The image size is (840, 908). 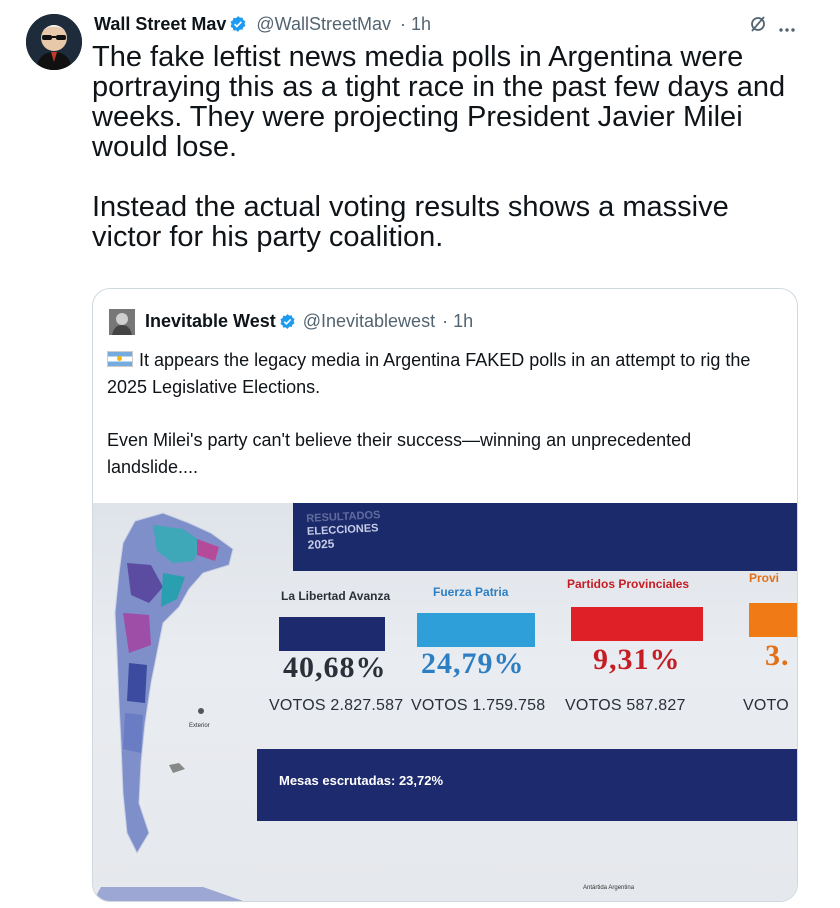 I want to click on quoted-header: Inevitable West @Inevitablewest · 1h, so click(x=309, y=323).